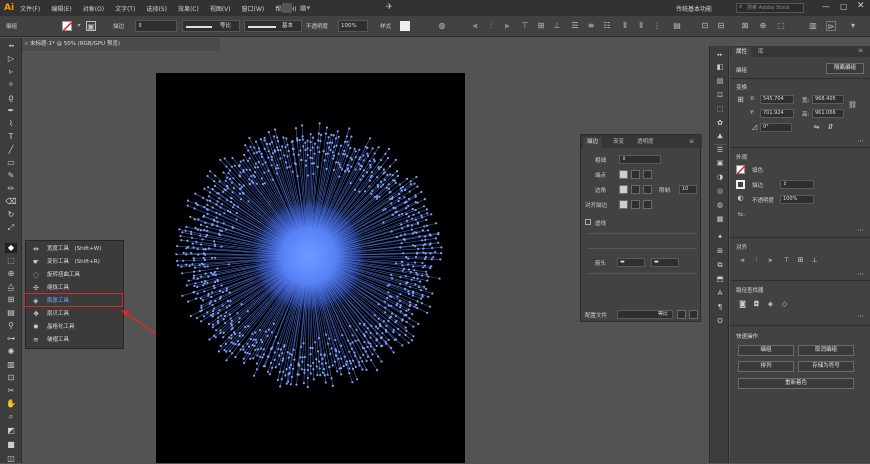  What do you see at coordinates (766, 366) in the screenshot?
I see `arrange-button: 排列` at bounding box center [766, 366].